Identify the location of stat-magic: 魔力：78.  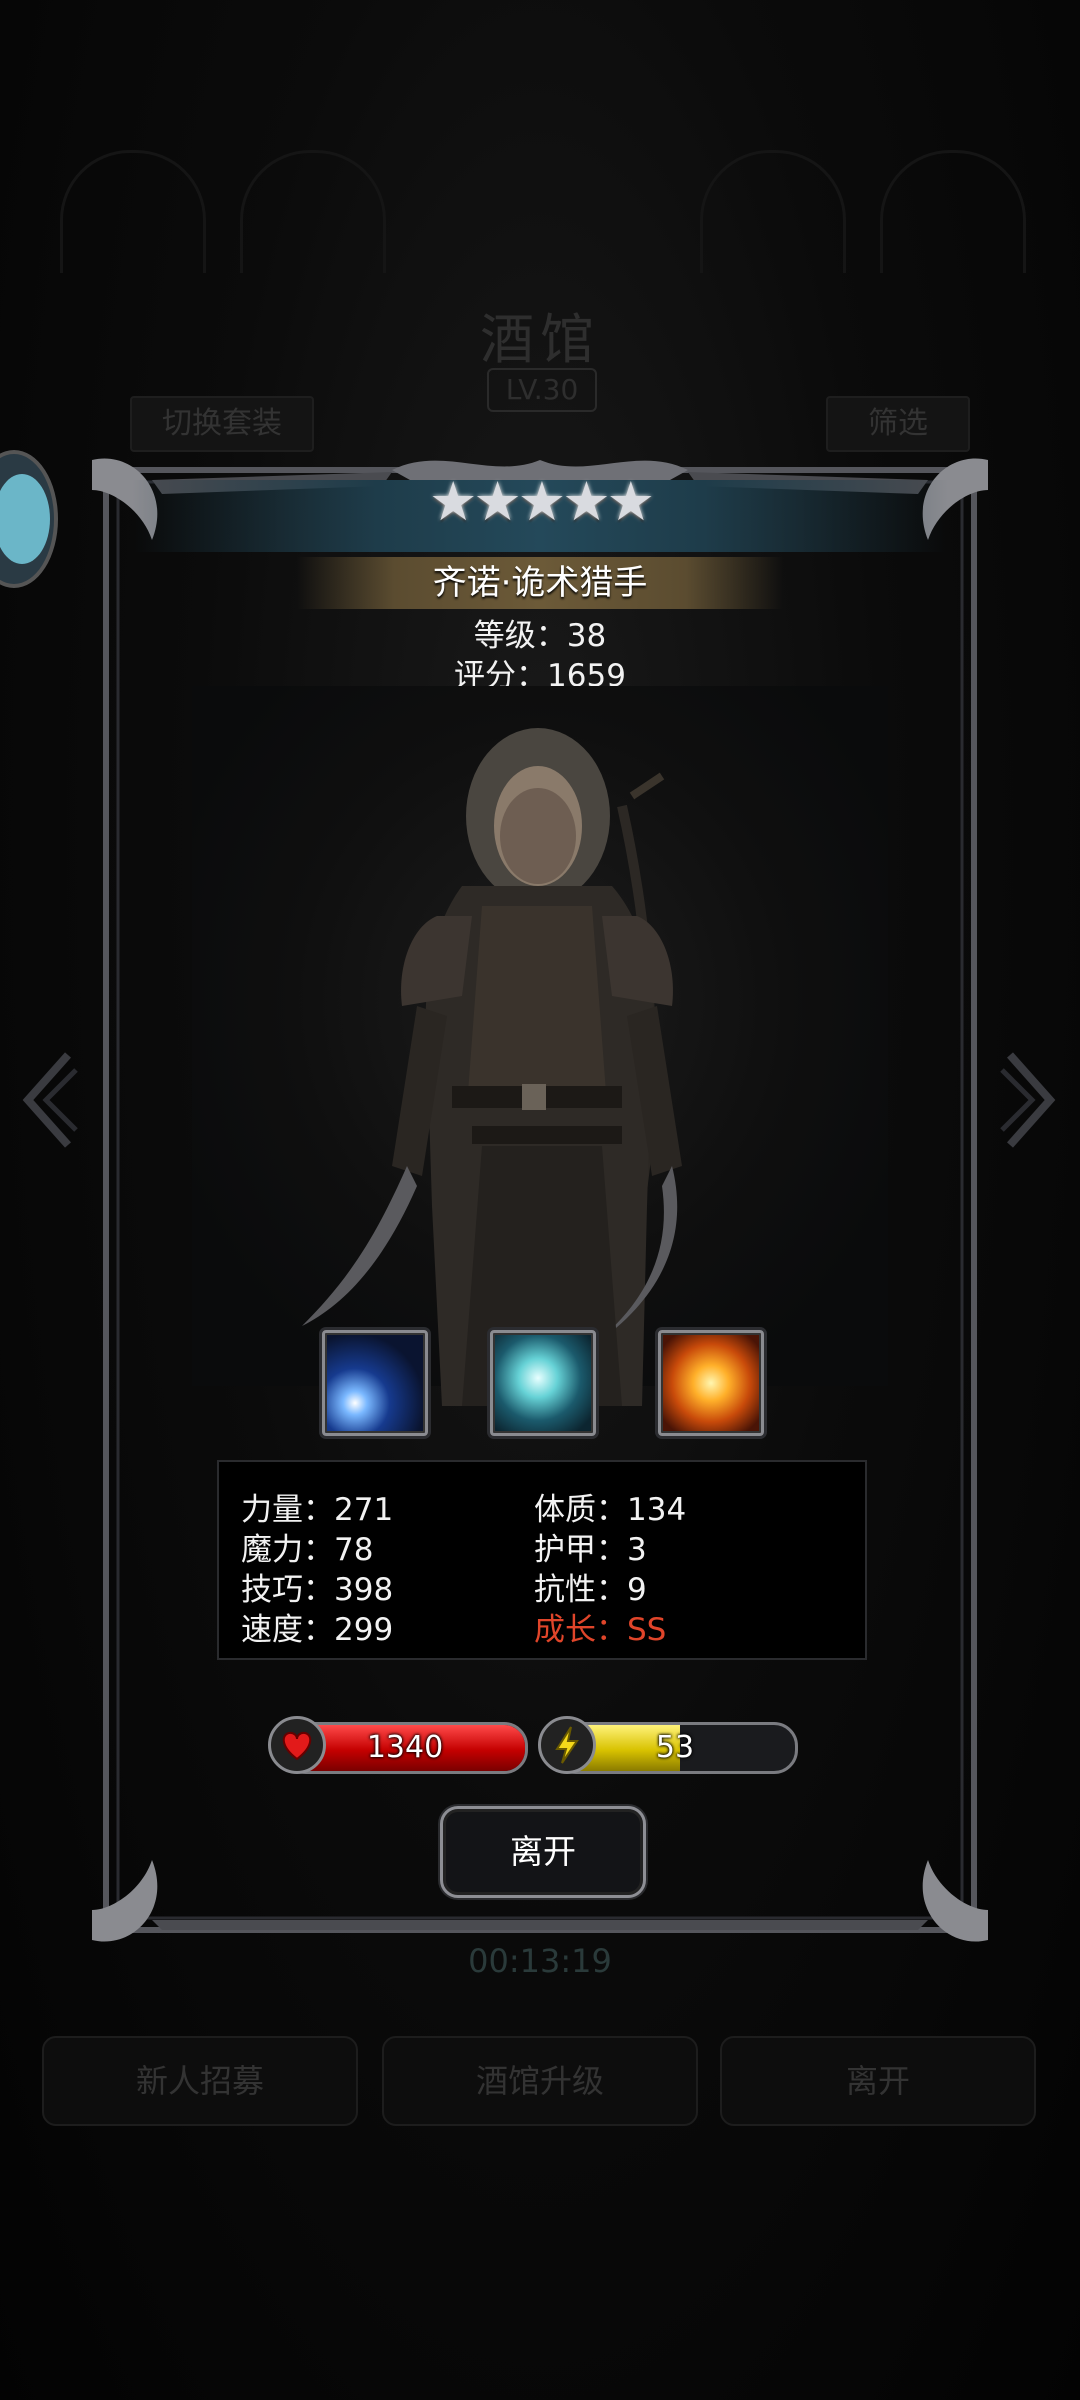
(307, 1550).